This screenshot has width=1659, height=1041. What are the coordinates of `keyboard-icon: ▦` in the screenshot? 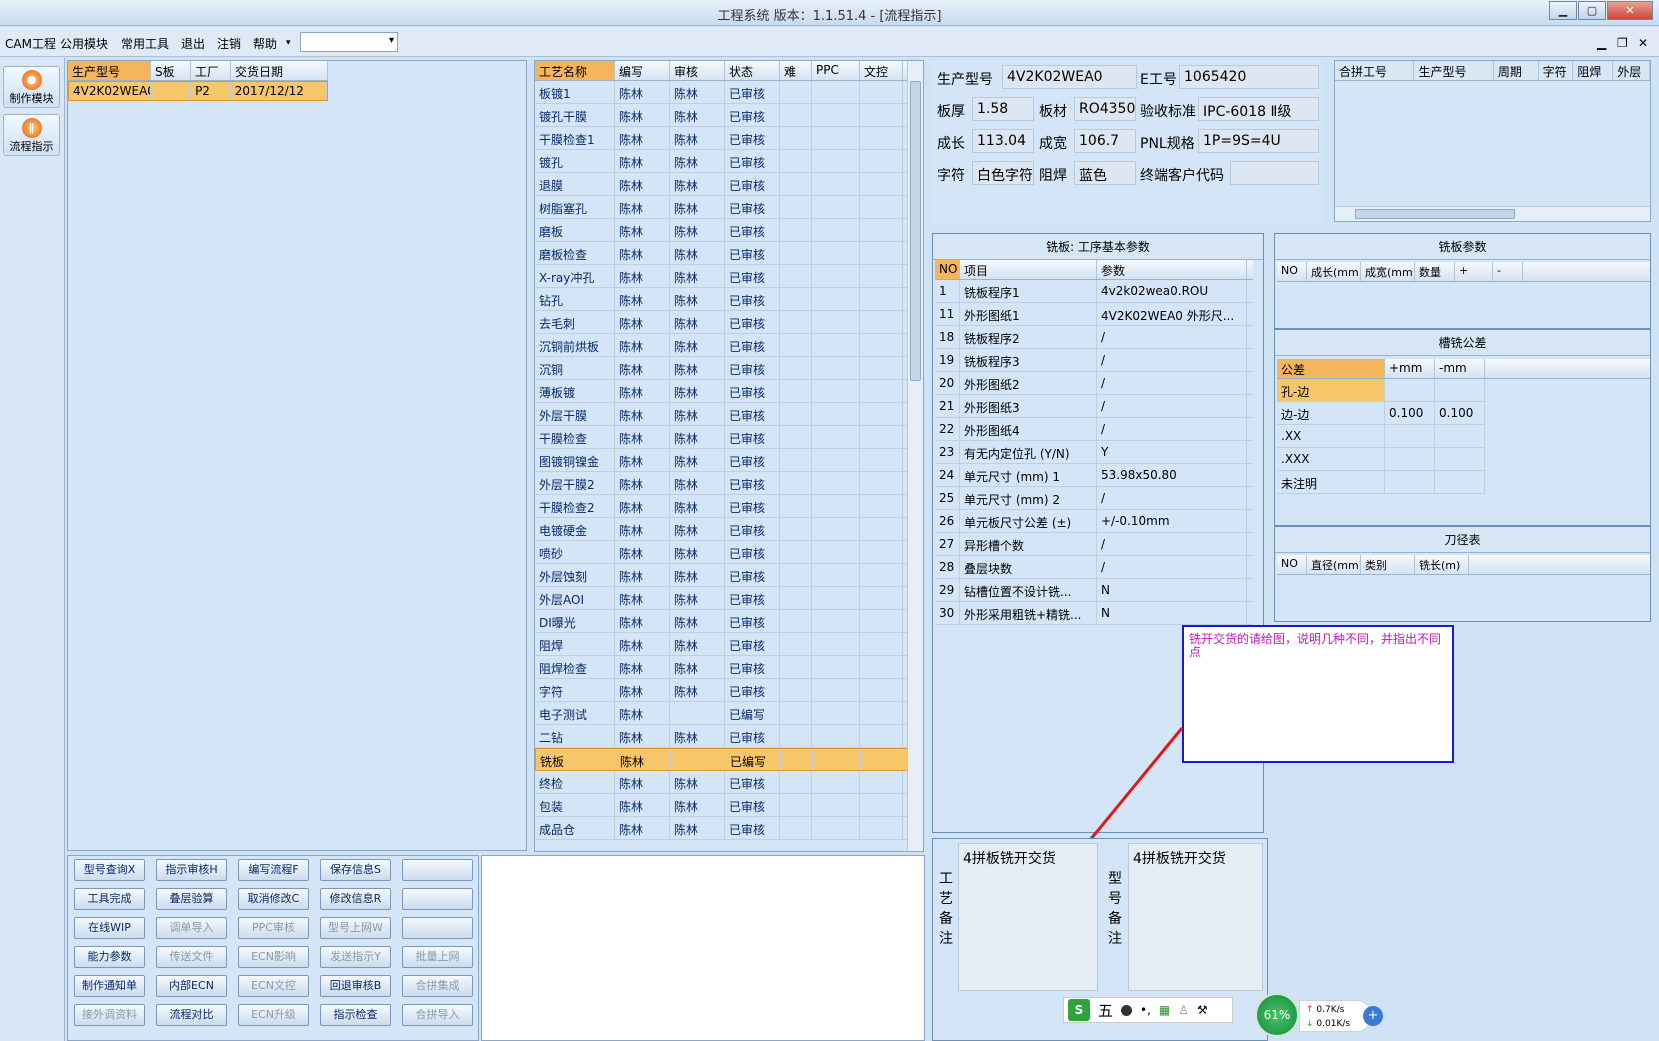 It's located at (1164, 1010).